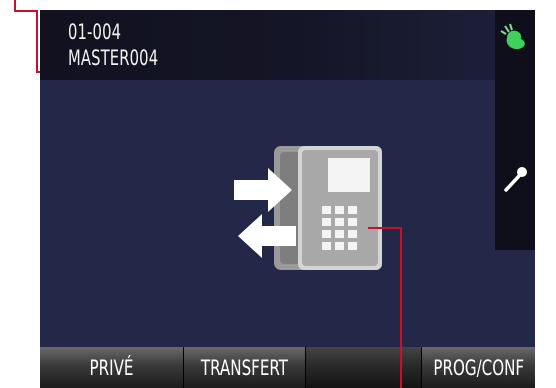 The width and height of the screenshot is (556, 388). I want to click on callout-line-keypad-horizontal, so click(385, 228).